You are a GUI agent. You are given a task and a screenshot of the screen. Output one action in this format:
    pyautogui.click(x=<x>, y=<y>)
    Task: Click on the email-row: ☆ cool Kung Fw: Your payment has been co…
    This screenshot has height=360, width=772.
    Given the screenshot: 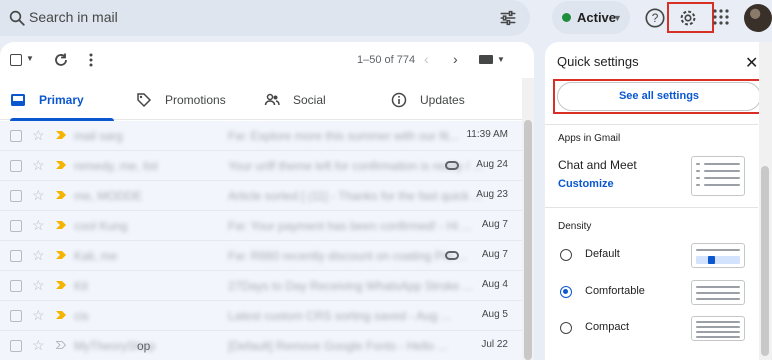 What is the action you would take?
    pyautogui.click(x=261, y=226)
    